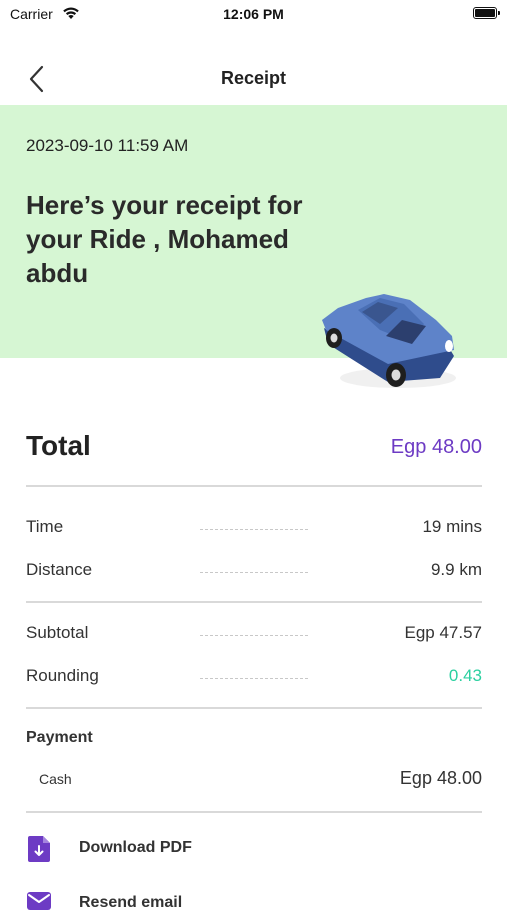  I want to click on distance-value: 9.9 km, so click(456, 569).